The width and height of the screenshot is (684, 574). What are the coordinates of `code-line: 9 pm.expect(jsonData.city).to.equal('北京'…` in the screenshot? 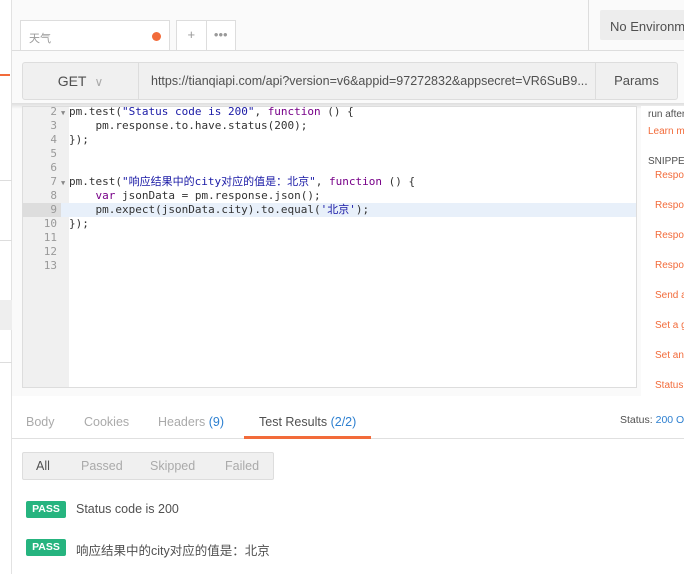 It's located at (329, 210).